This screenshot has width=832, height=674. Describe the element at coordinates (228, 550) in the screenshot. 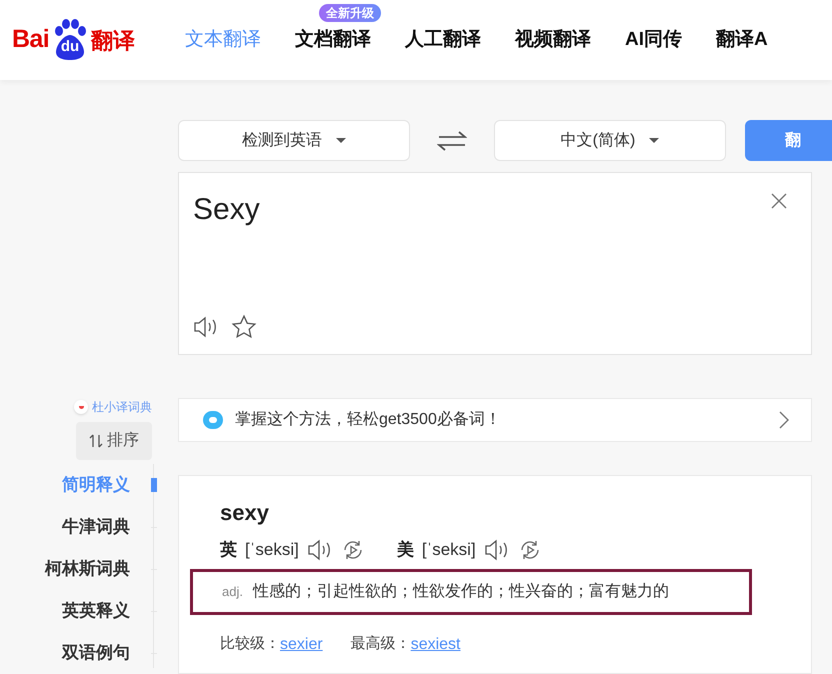

I see `region-label: 英` at that location.